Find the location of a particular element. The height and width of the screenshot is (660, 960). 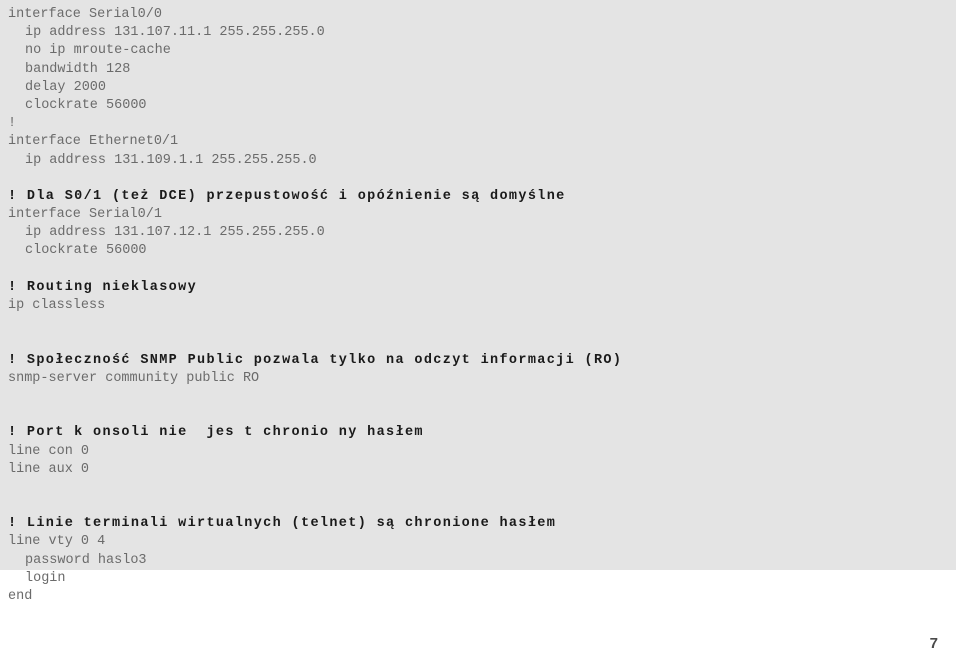

config-code-line: login is located at coordinates (45, 578).